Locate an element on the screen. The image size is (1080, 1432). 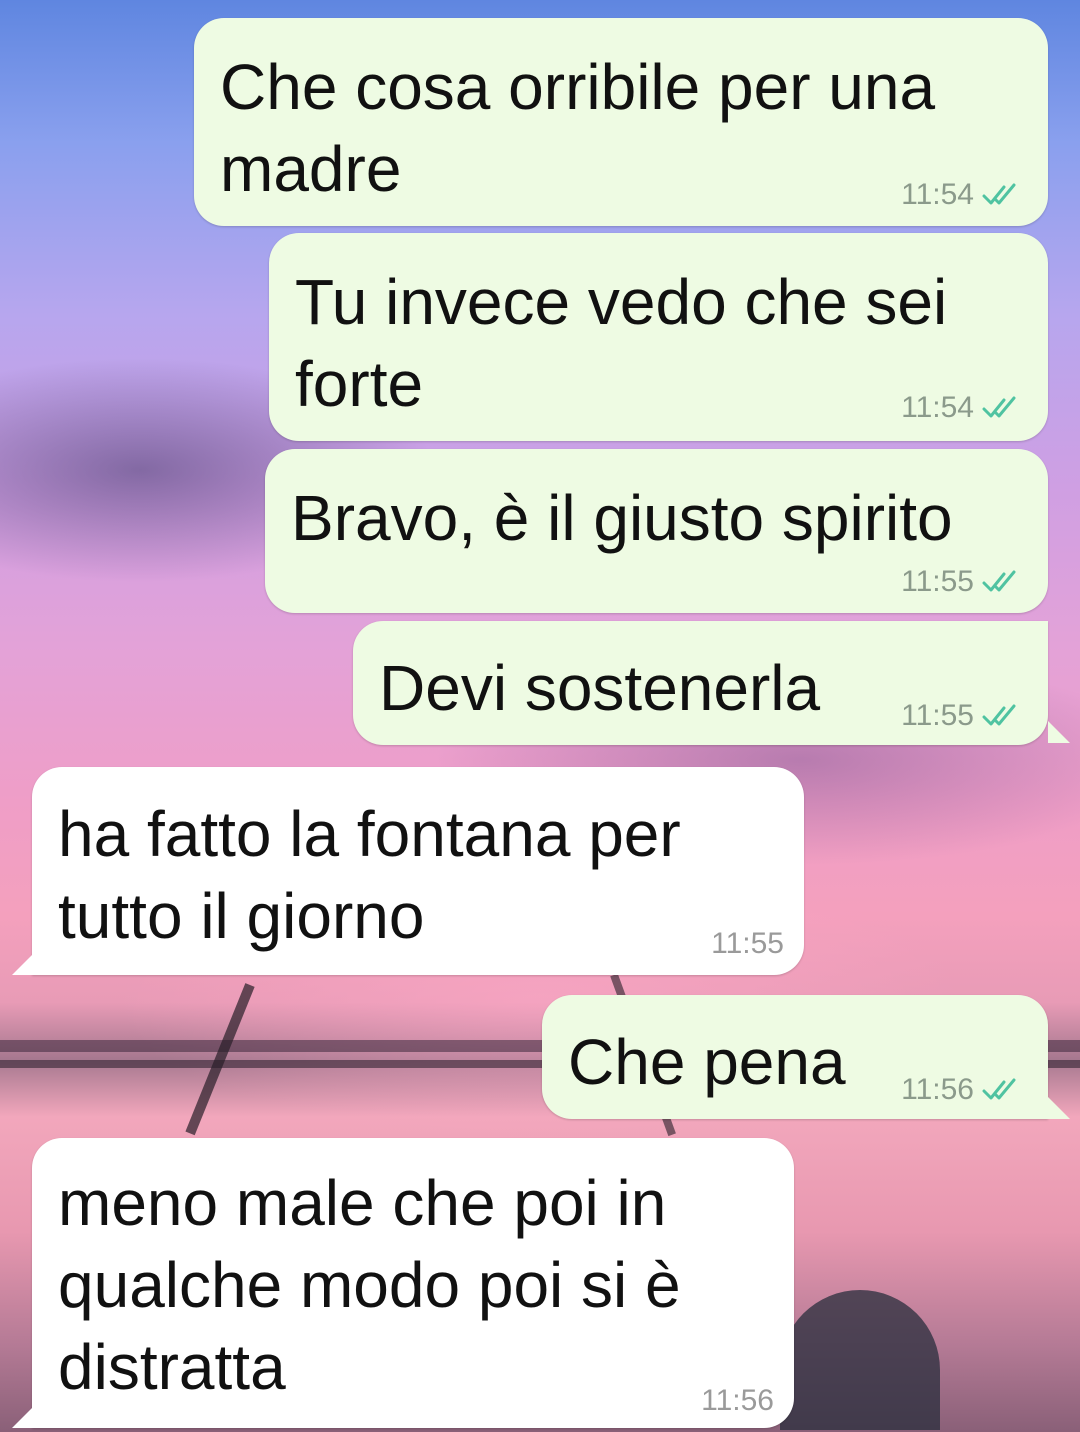
message-text: Tu invece vedo che sei forte is located at coordinates (621, 343).